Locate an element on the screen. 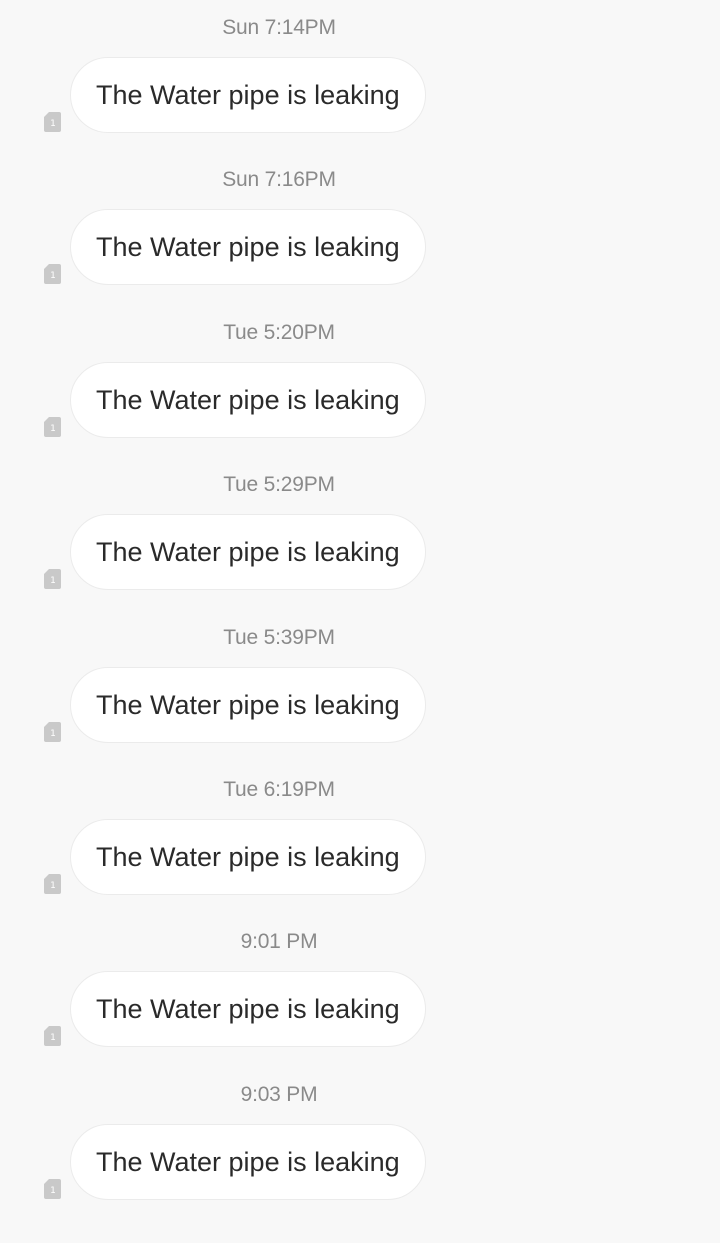 The height and width of the screenshot is (1243, 720). message-group: Tue 6:19PM The Water pipe is leaking 1 is located at coordinates (360, 838).